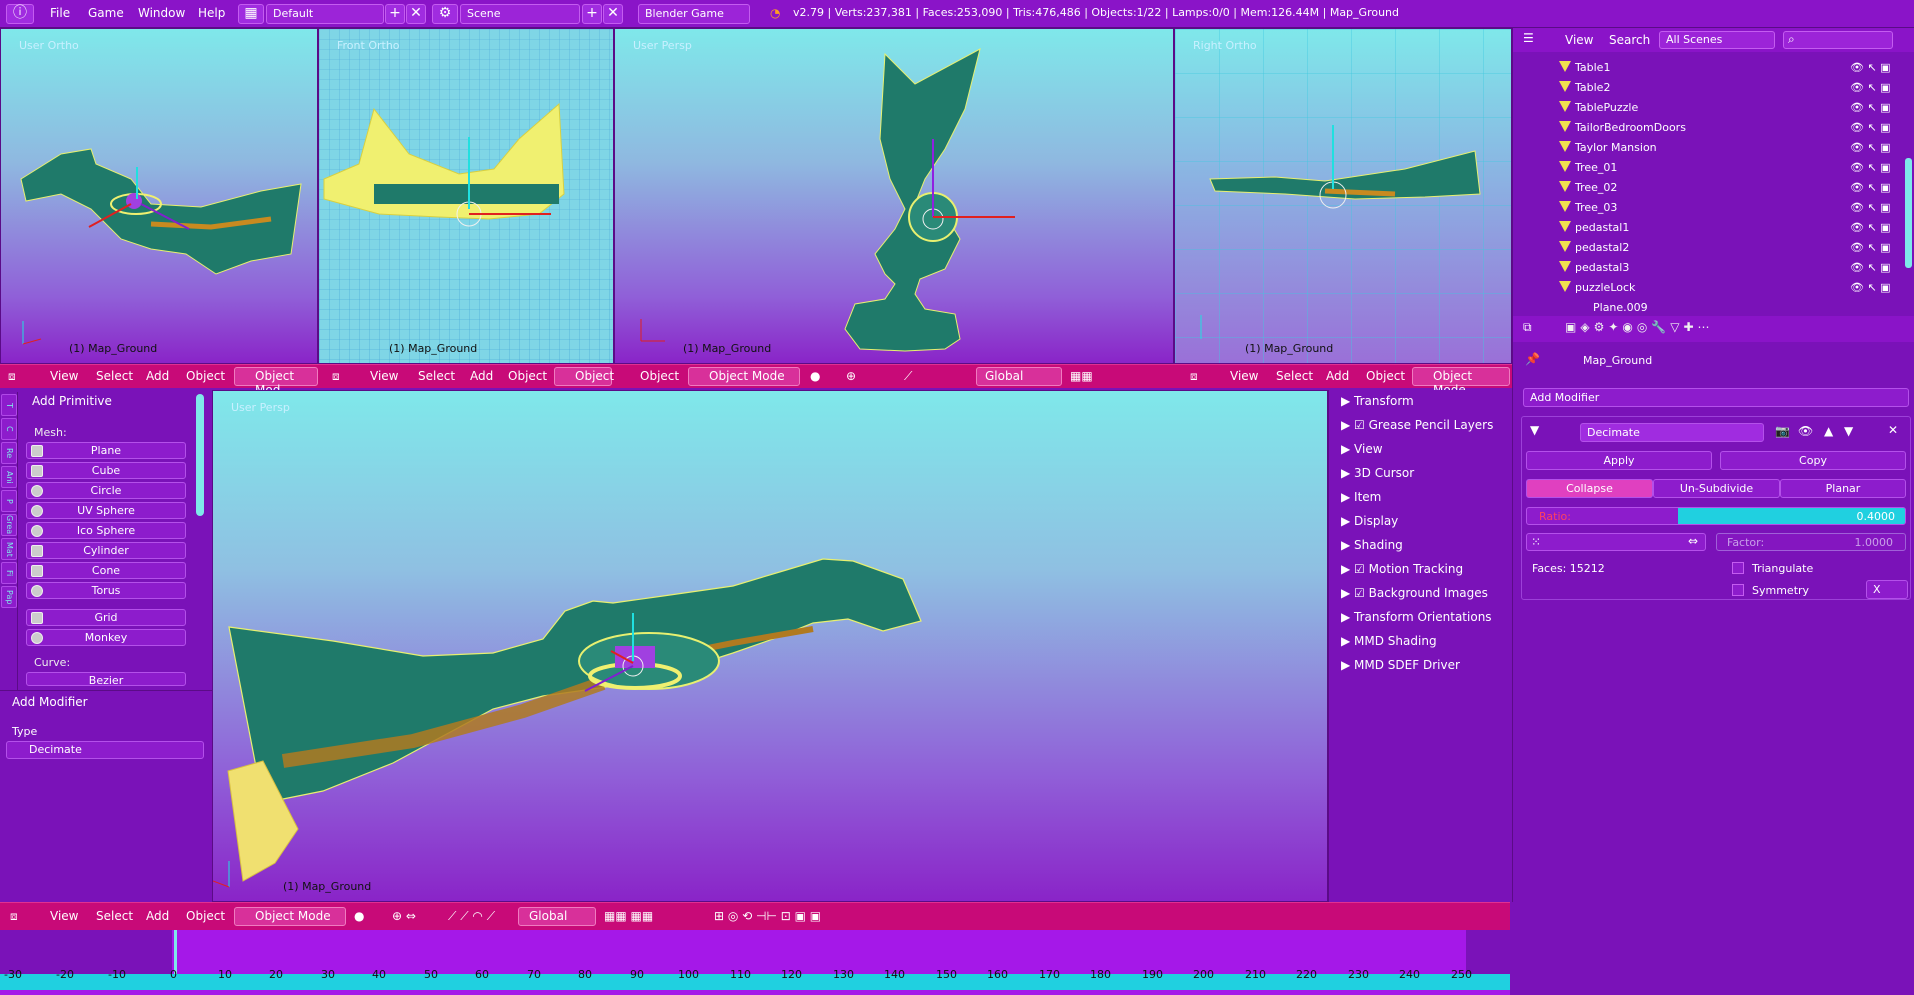 The image size is (1914, 995). Describe the element at coordinates (1389, 641) in the screenshot. I see `np-mmd-shading: ▶ MMD Shading` at that location.